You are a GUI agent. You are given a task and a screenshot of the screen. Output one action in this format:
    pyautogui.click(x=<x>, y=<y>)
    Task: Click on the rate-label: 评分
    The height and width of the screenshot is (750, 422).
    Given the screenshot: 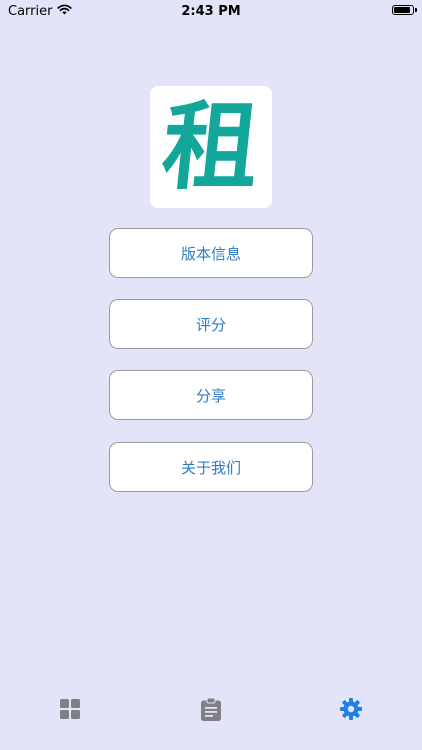 What is the action you would take?
    pyautogui.click(x=210, y=324)
    